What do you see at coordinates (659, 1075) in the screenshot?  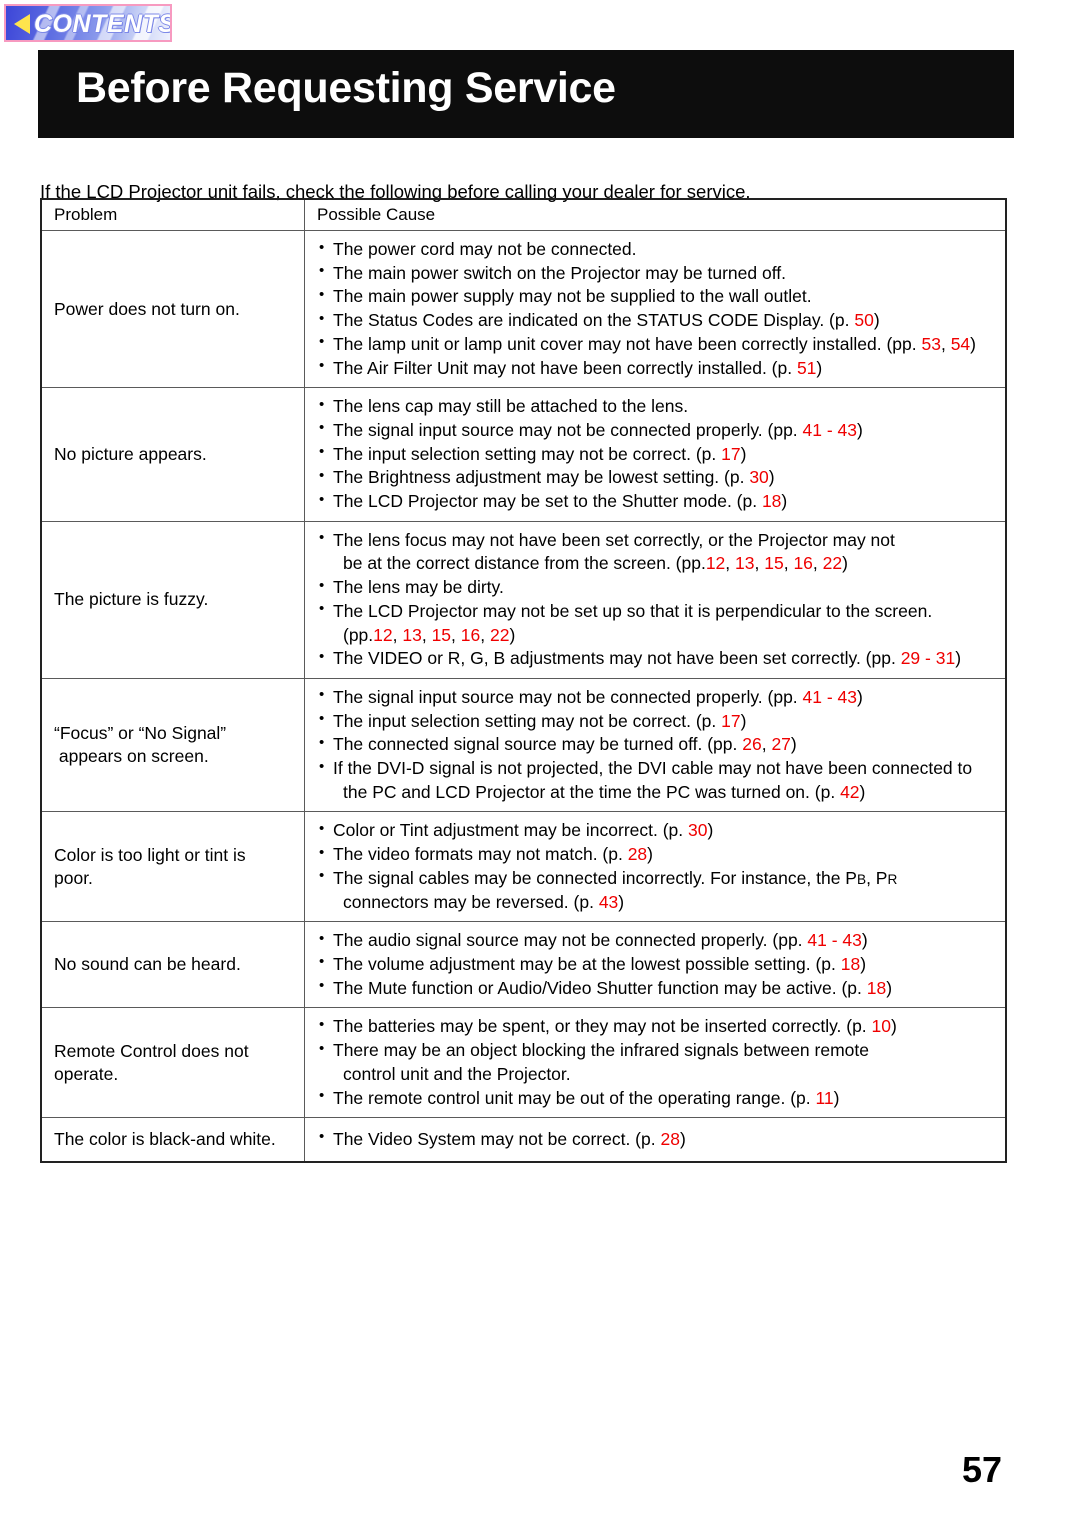 I see `cause-continuation-line: control unit and the Projector.` at bounding box center [659, 1075].